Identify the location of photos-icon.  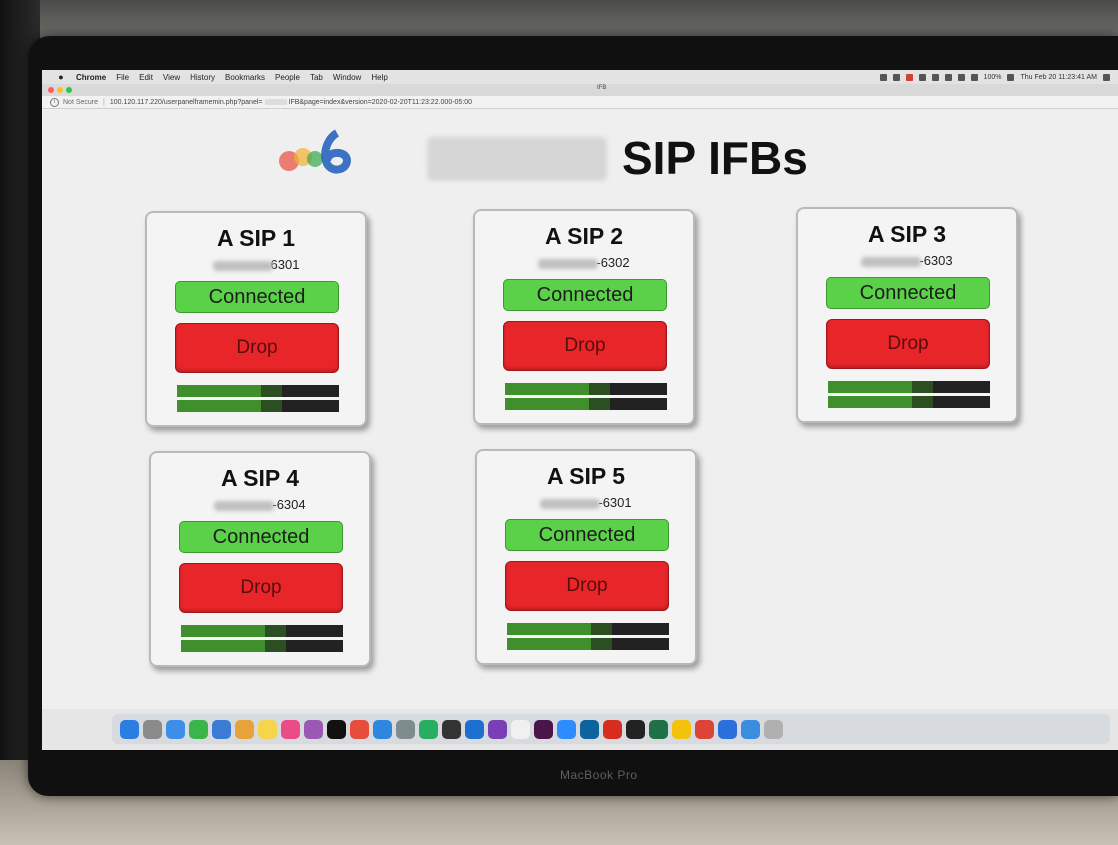
(244, 729).